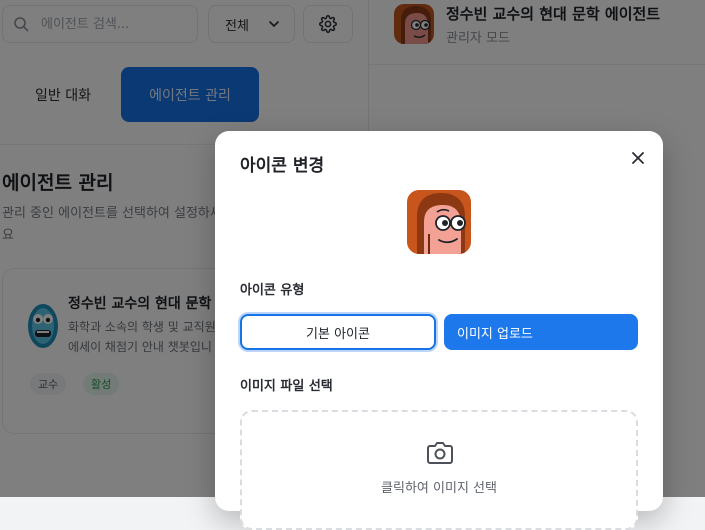 This screenshot has width=705, height=530. Describe the element at coordinates (286, 386) in the screenshot. I see `image-file-label: 이미지 파일 선택` at that location.